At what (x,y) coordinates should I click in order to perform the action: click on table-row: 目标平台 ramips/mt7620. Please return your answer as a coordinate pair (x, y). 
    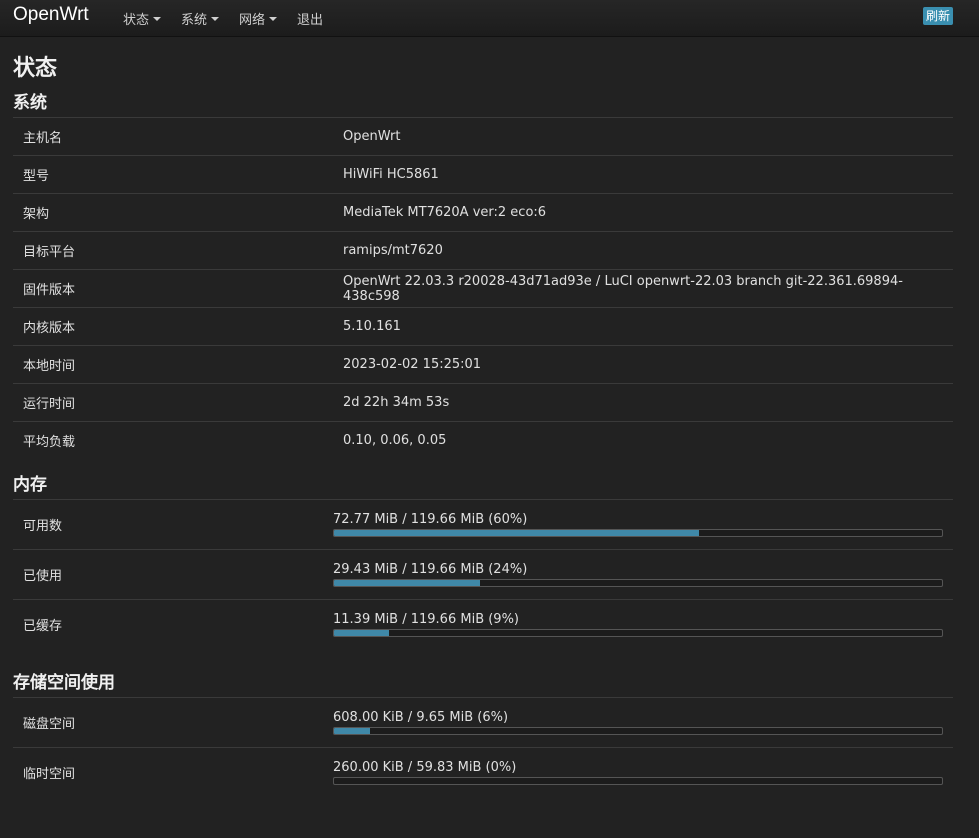
    Looking at the image, I should click on (483, 250).